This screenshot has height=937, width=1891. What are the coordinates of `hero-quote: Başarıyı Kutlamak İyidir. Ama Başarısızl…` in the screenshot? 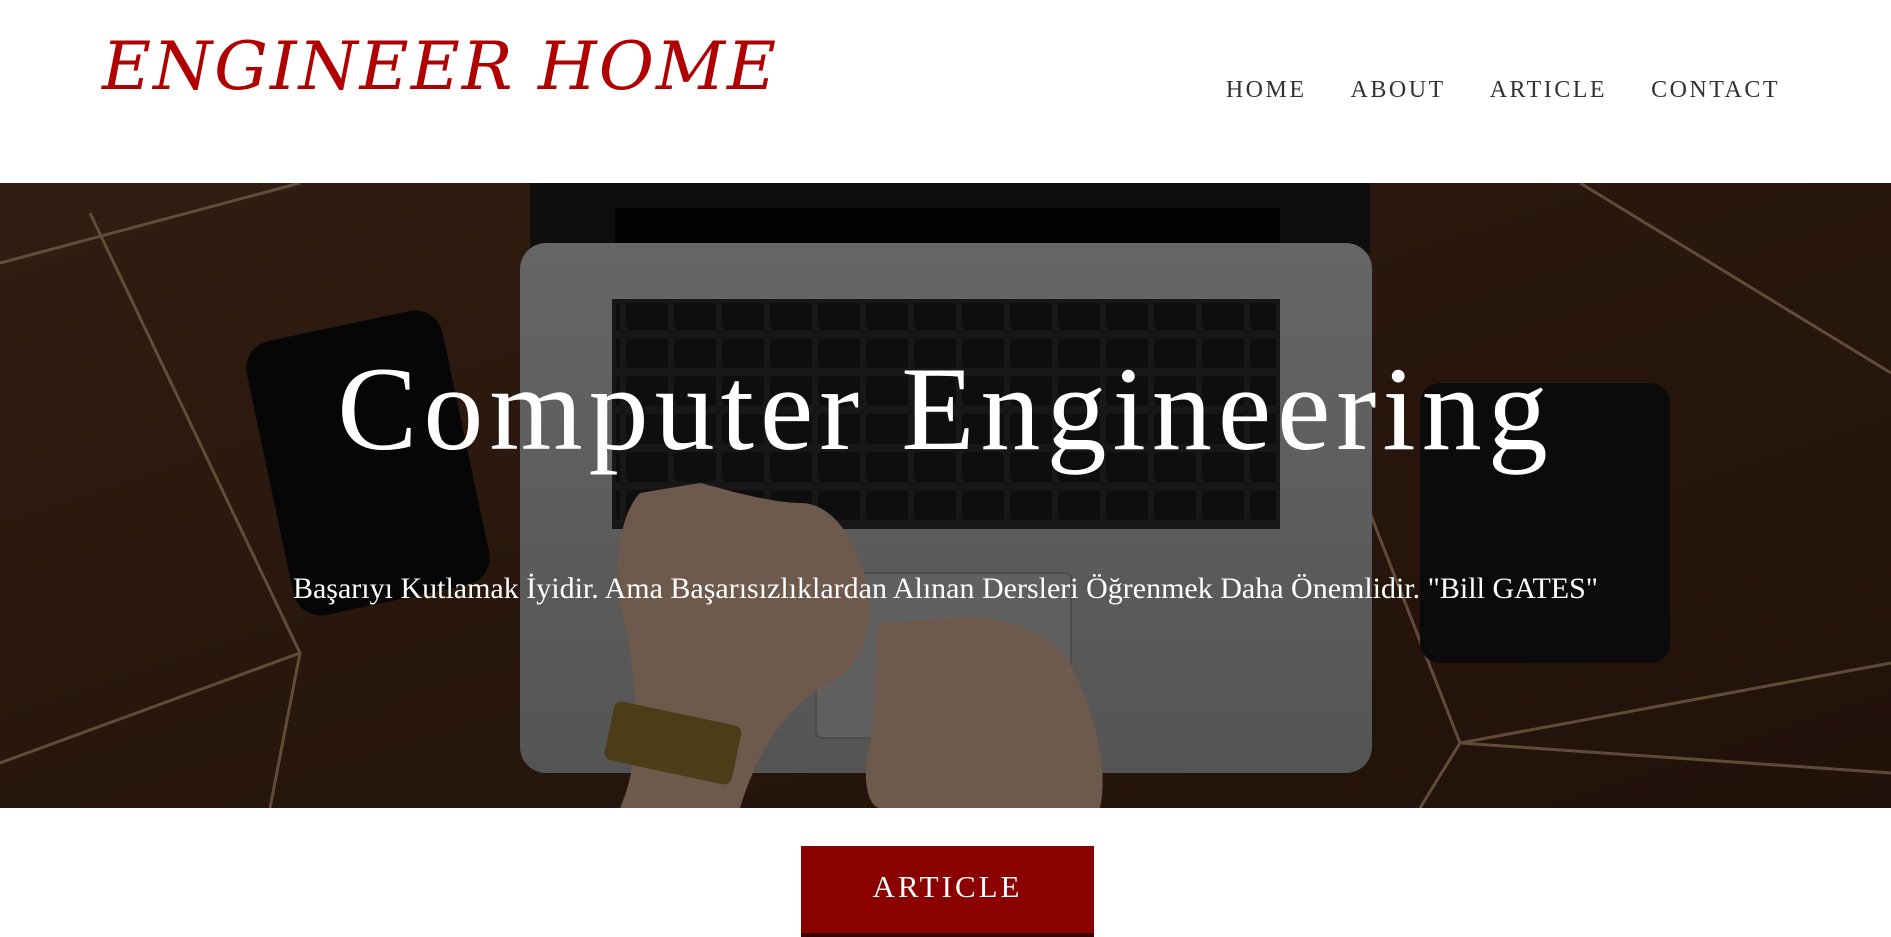 It's located at (945, 588).